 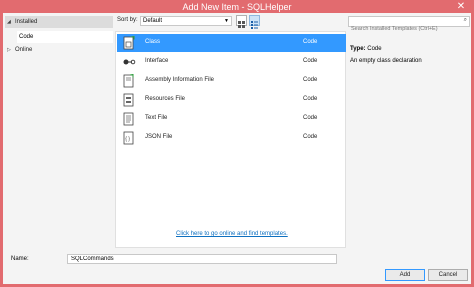 I want to click on window-title: Add New Item - SQLHelper, so click(x=237, y=7).